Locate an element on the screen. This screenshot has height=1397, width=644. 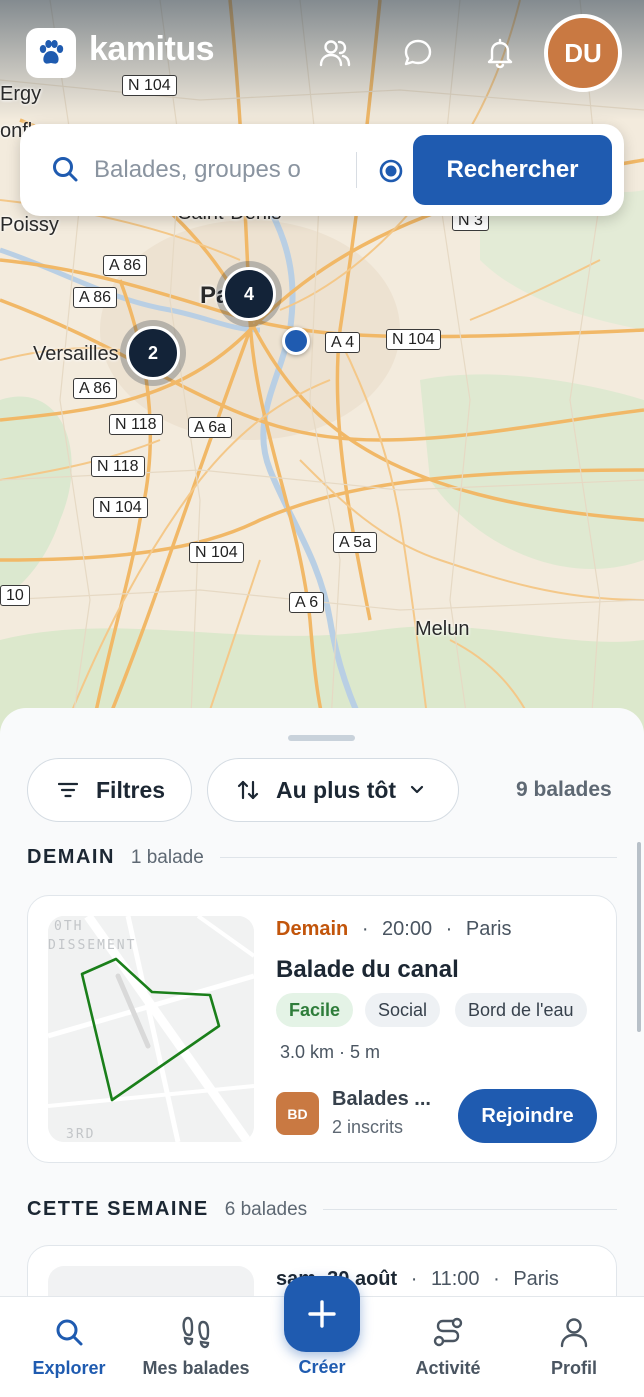
route-map-thumbnail: 0TH DISSEMENT 3RD is located at coordinates (151, 1029).